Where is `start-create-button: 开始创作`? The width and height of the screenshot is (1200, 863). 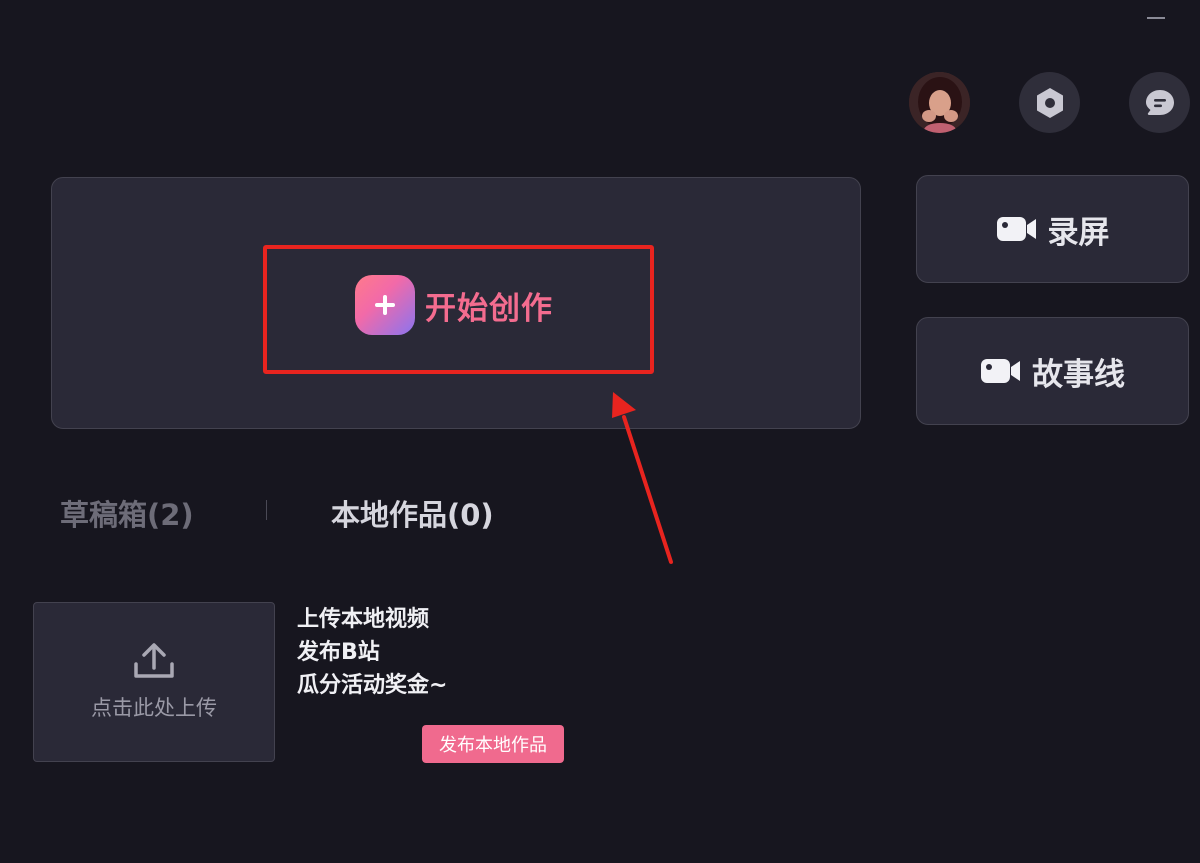
start-create-button: 开始创作 is located at coordinates (454, 305).